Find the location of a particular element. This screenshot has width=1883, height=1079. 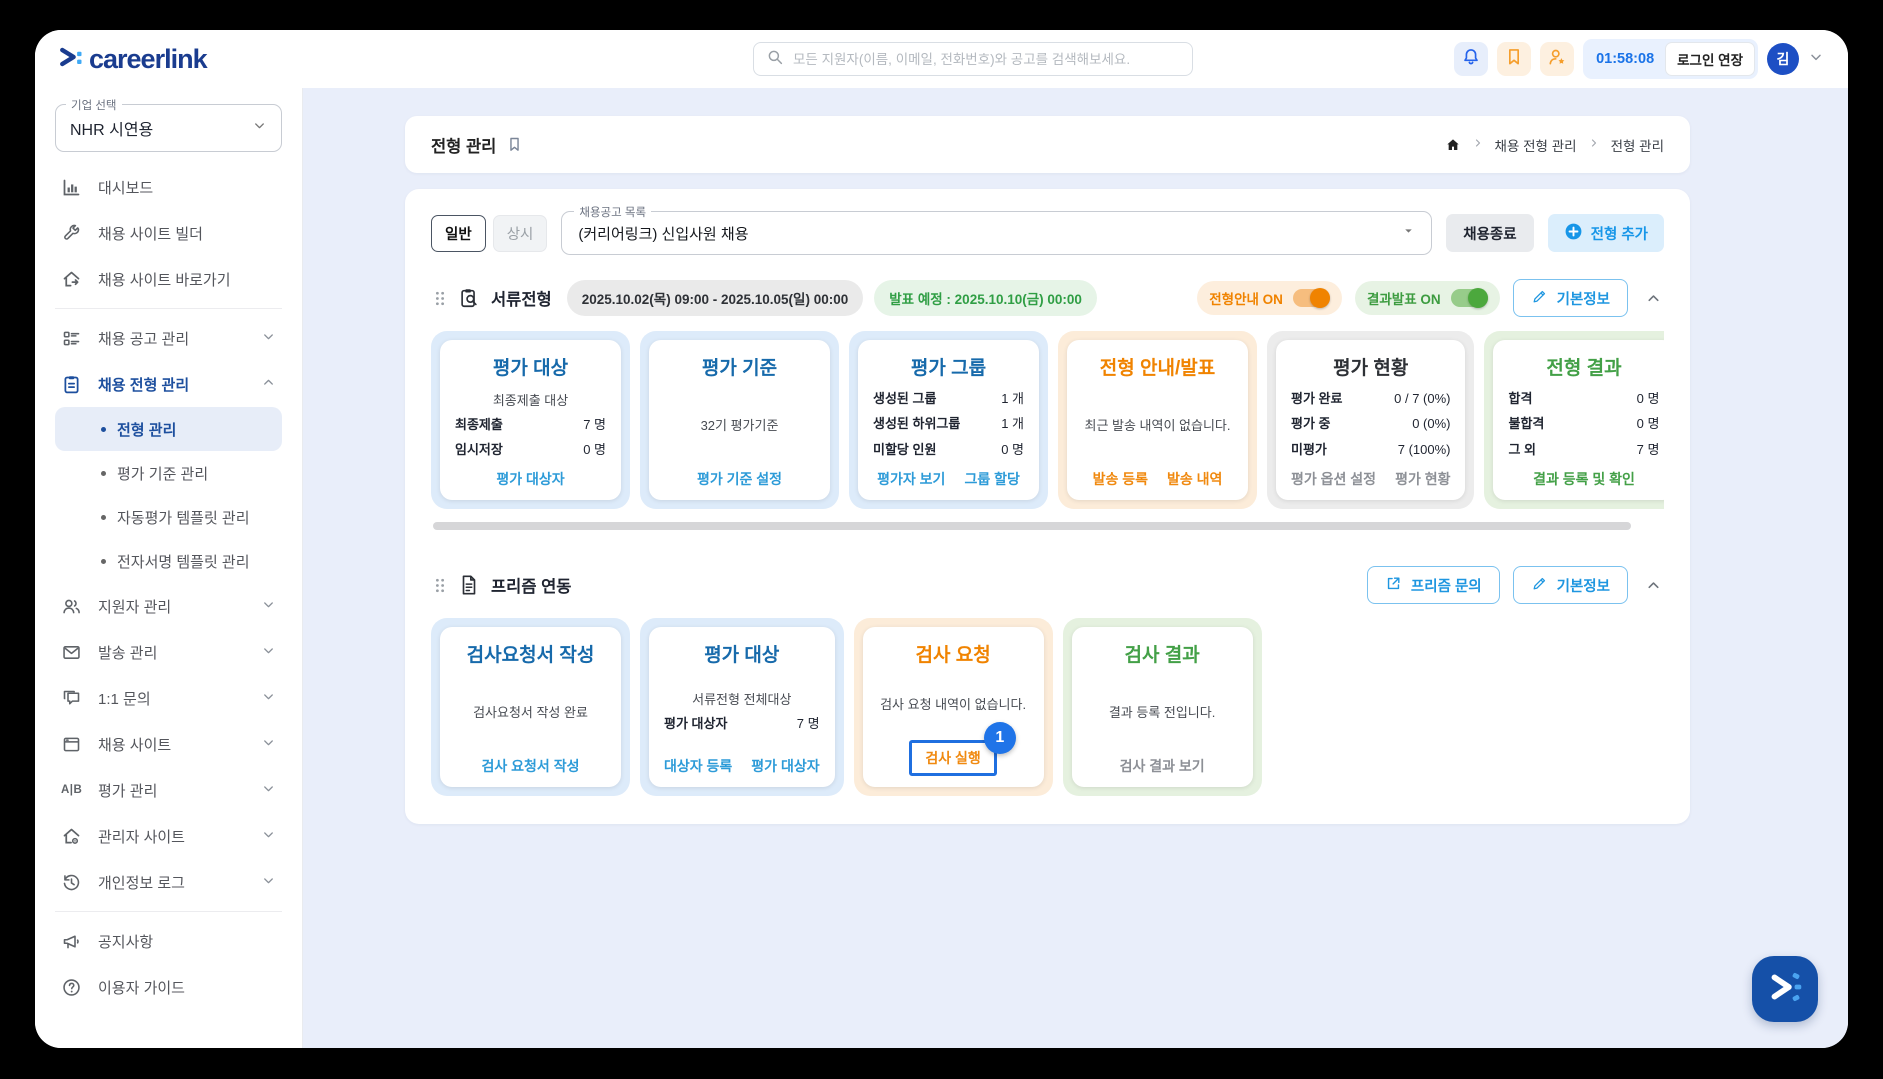

sidebar-item-site-builder: 채용 사이트 빌더 is located at coordinates (168, 233).